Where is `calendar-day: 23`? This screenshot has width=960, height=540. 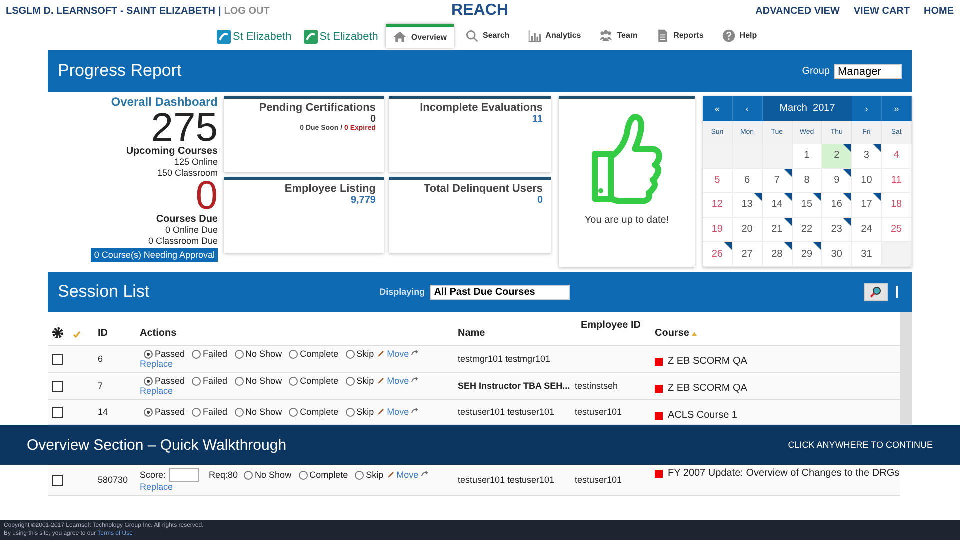 calendar-day: 23 is located at coordinates (837, 230).